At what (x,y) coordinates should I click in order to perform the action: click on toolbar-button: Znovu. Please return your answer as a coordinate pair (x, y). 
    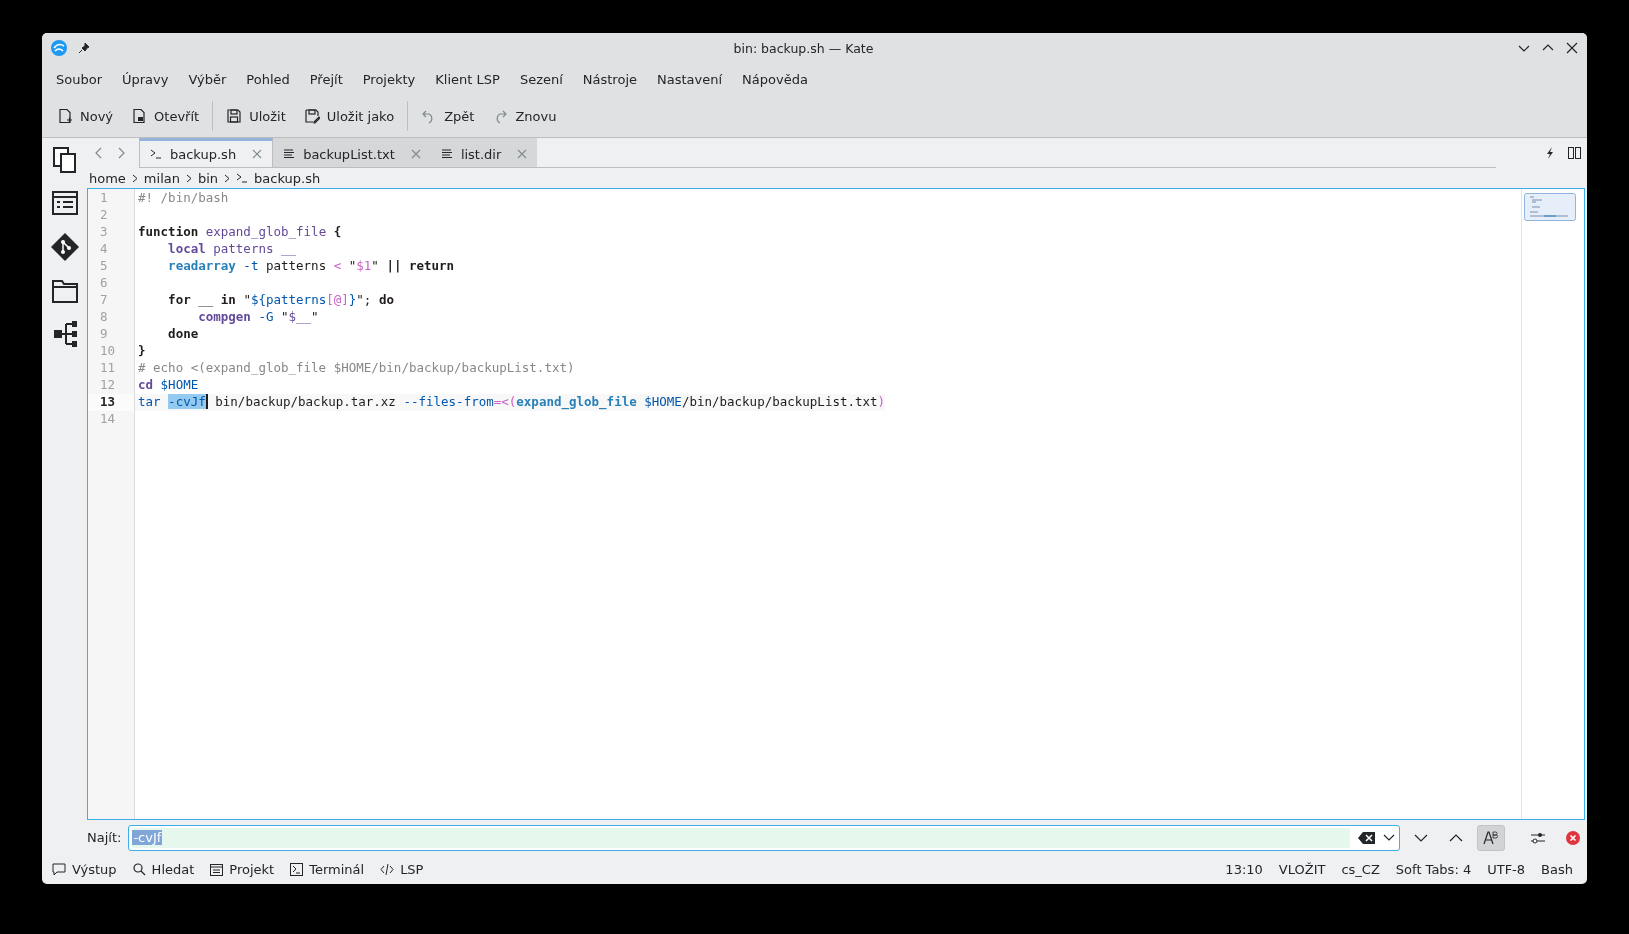
    Looking at the image, I should click on (524, 116).